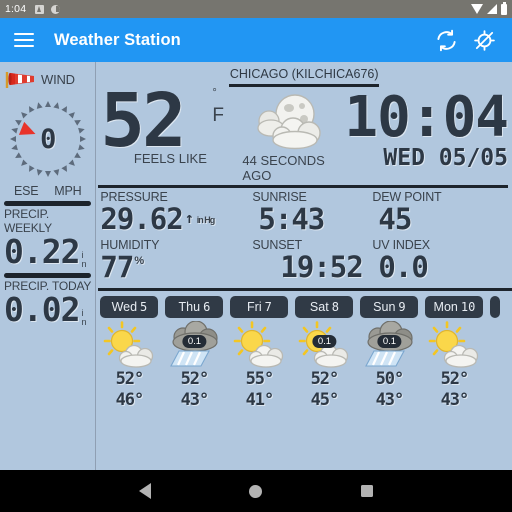 This screenshot has width=512, height=512. Describe the element at coordinates (129, 306) in the screenshot. I see `forecast-tab-wed: Wed 5` at that location.